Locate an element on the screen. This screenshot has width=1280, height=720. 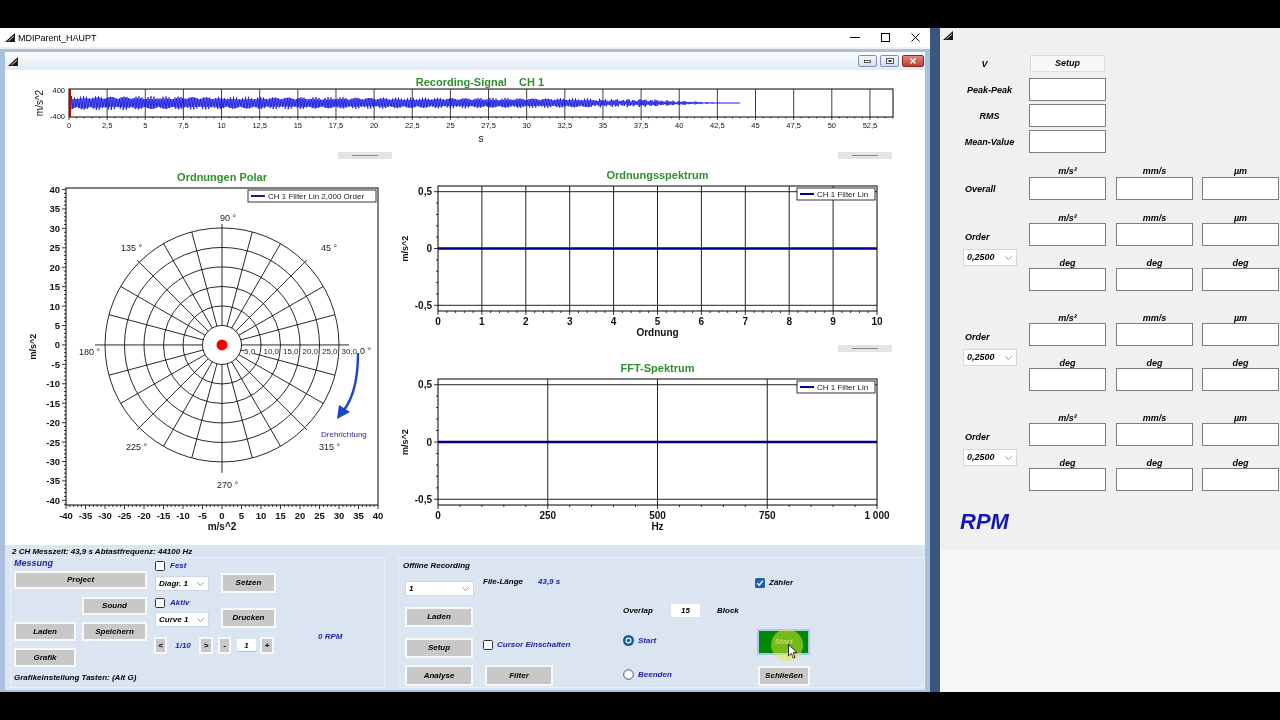
save-button: Speichern is located at coordinates (114, 631).